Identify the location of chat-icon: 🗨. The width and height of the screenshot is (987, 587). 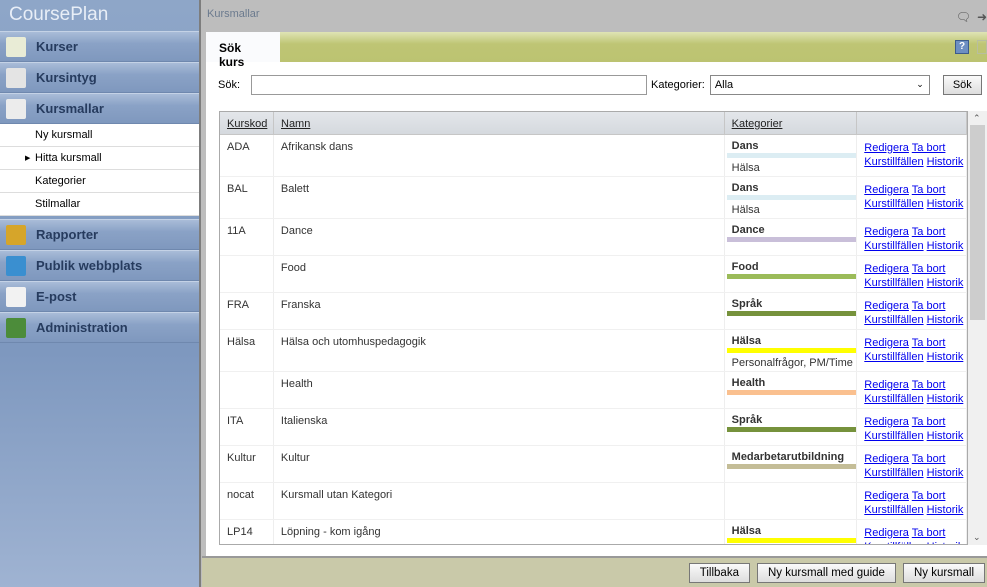
(963, 17).